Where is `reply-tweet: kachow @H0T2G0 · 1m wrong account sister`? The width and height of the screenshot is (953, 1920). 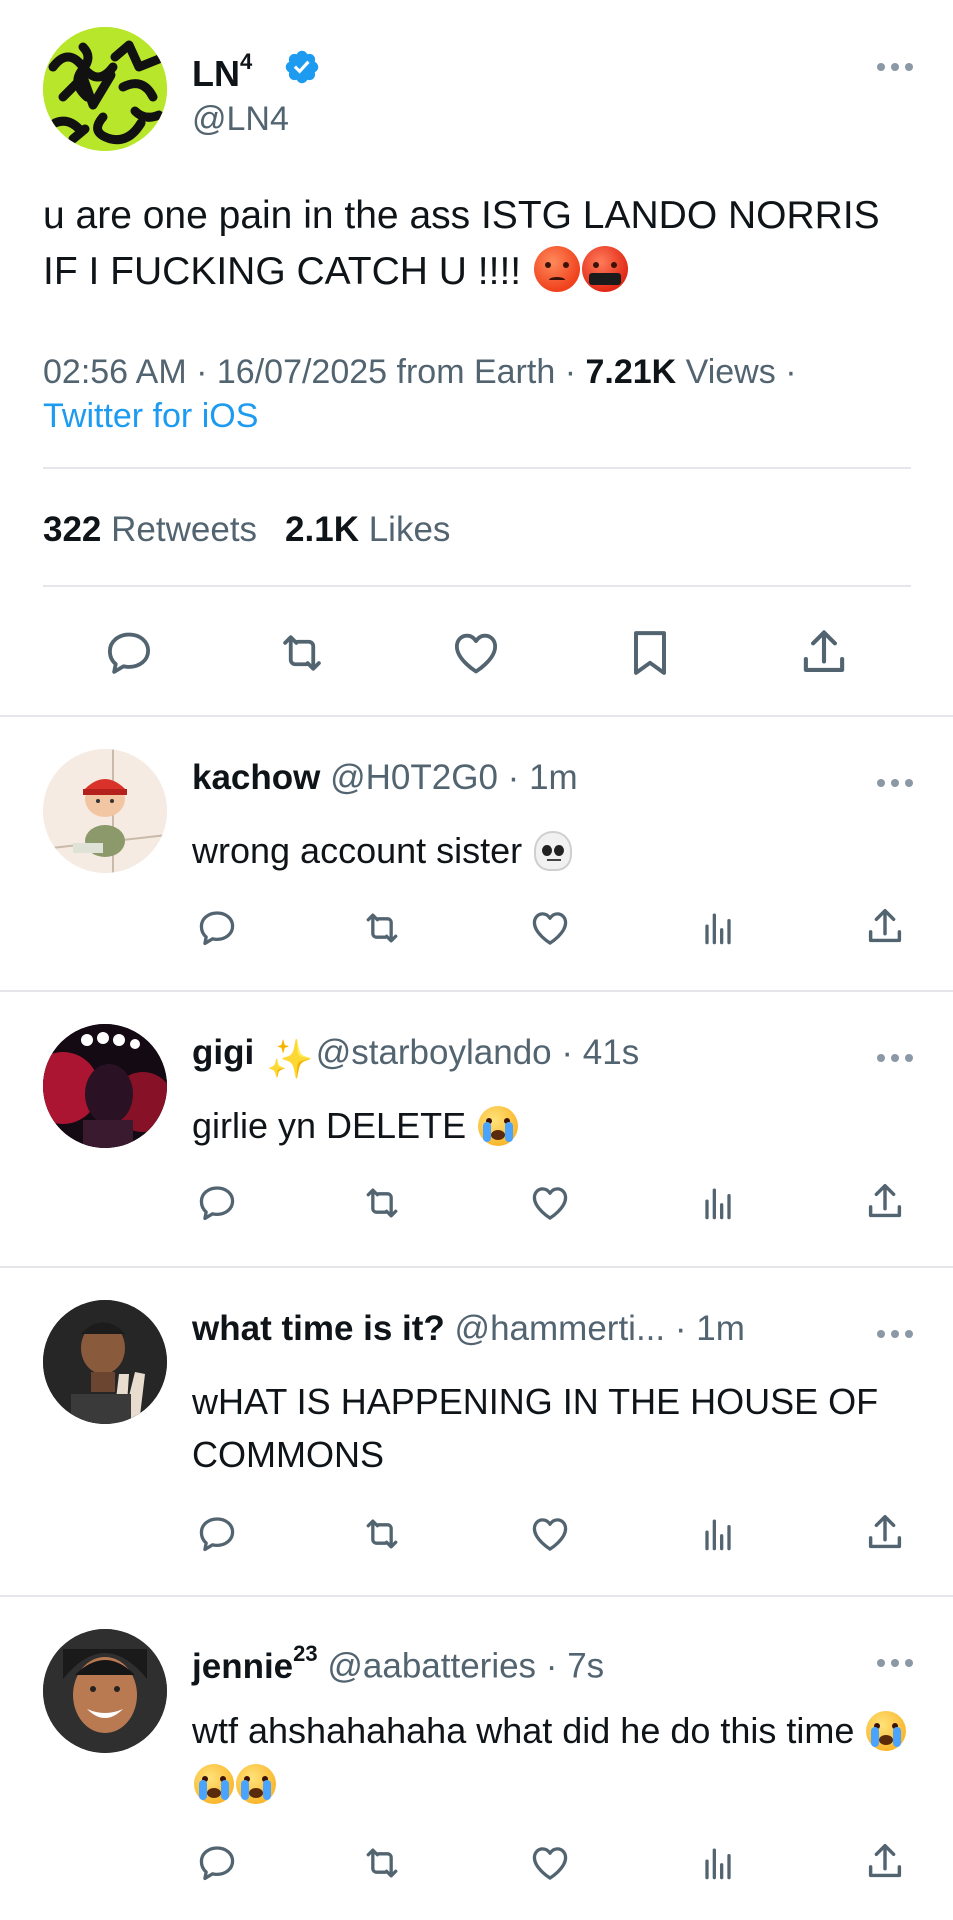
reply-tweet: kachow @H0T2G0 · 1m wrong account sister is located at coordinates (476, 854).